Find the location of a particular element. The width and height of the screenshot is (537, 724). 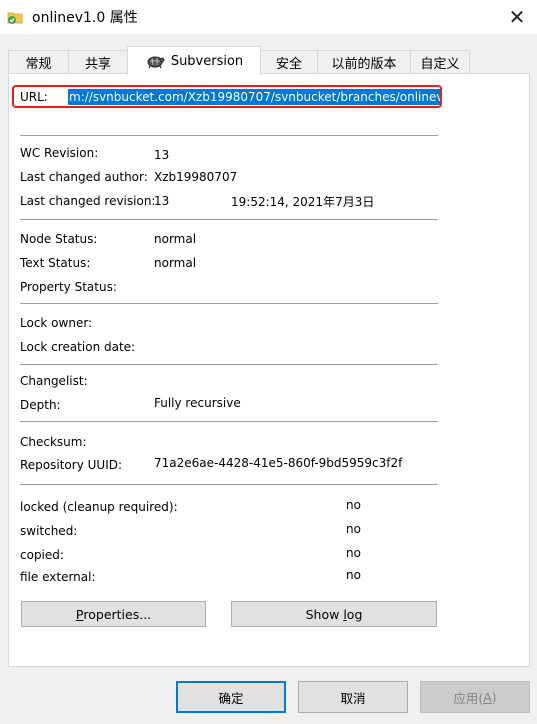

tab-label: 以前的版本 is located at coordinates (364, 64).